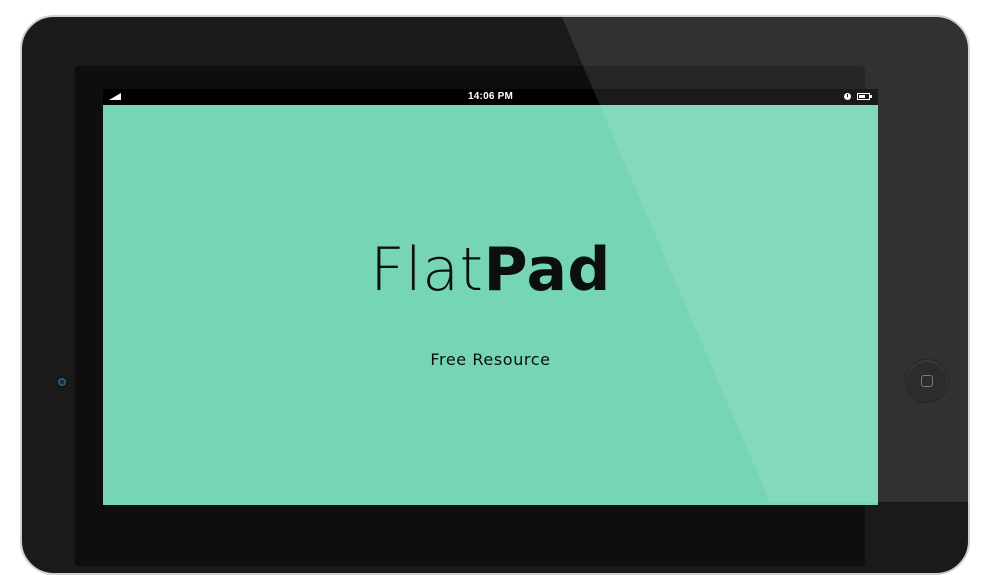  I want to click on battery-icon, so click(864, 96).